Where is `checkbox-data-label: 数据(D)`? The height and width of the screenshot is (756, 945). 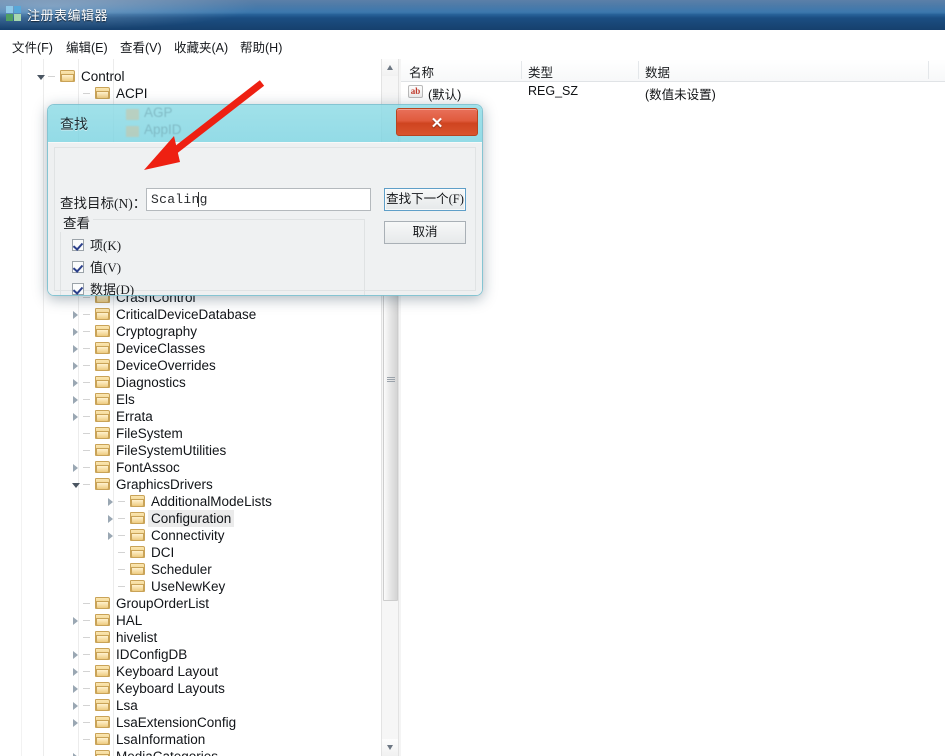 checkbox-data-label: 数据(D) is located at coordinates (112, 289).